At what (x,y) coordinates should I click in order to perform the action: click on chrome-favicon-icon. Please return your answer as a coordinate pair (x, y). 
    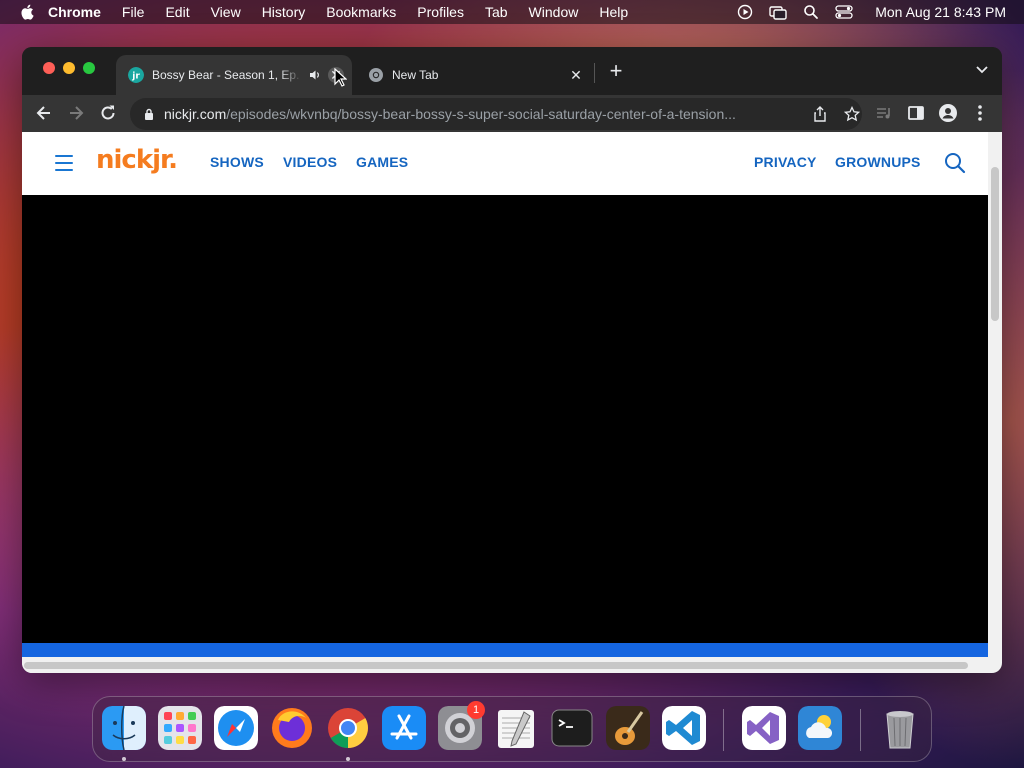
    Looking at the image, I should click on (376, 75).